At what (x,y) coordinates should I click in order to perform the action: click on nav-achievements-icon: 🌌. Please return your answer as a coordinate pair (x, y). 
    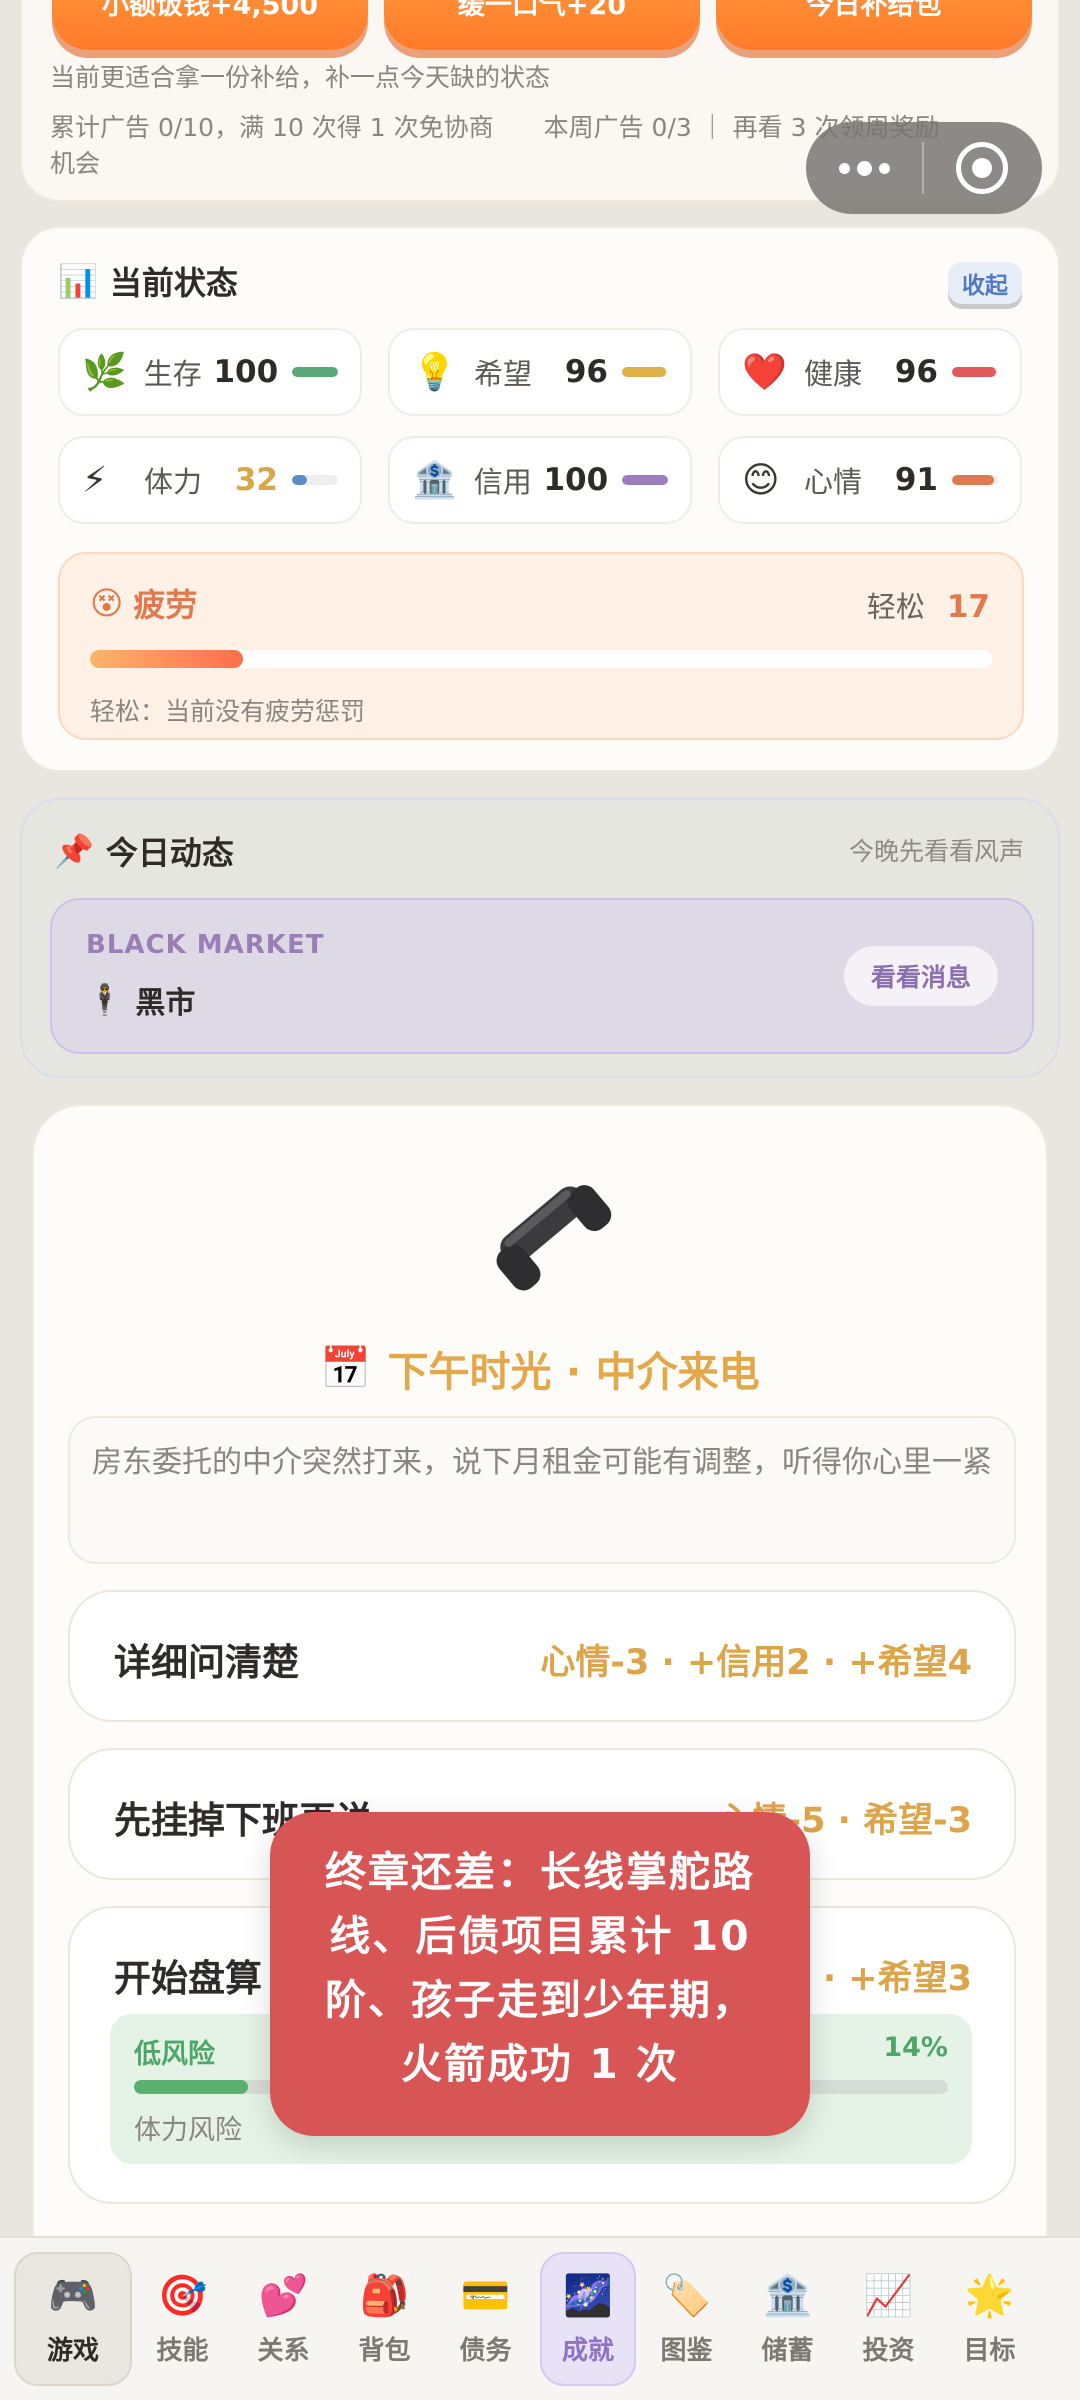
    Looking at the image, I should click on (588, 2295).